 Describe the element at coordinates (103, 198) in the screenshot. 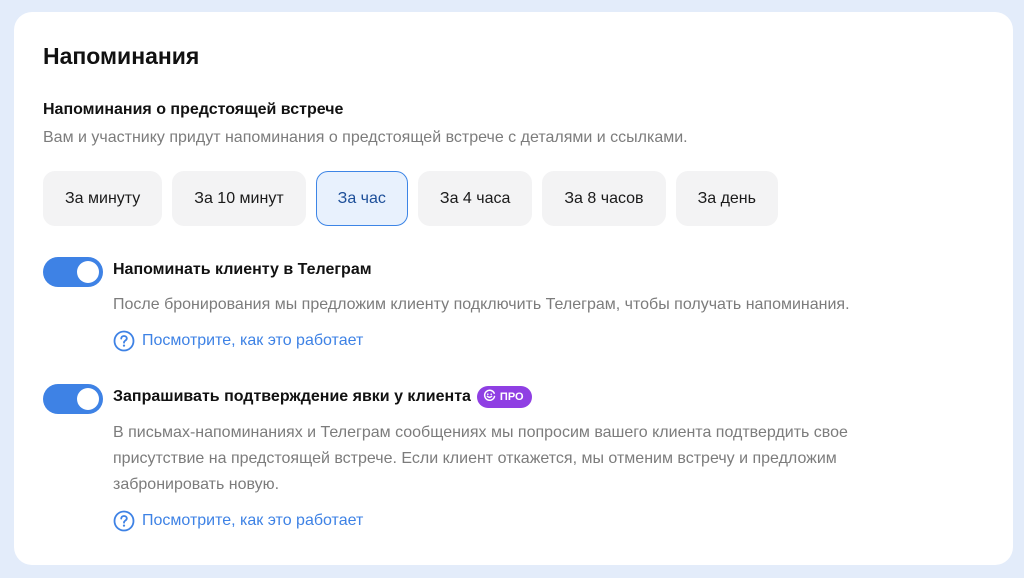

I see `time-option-1-minute: За минуту` at that location.